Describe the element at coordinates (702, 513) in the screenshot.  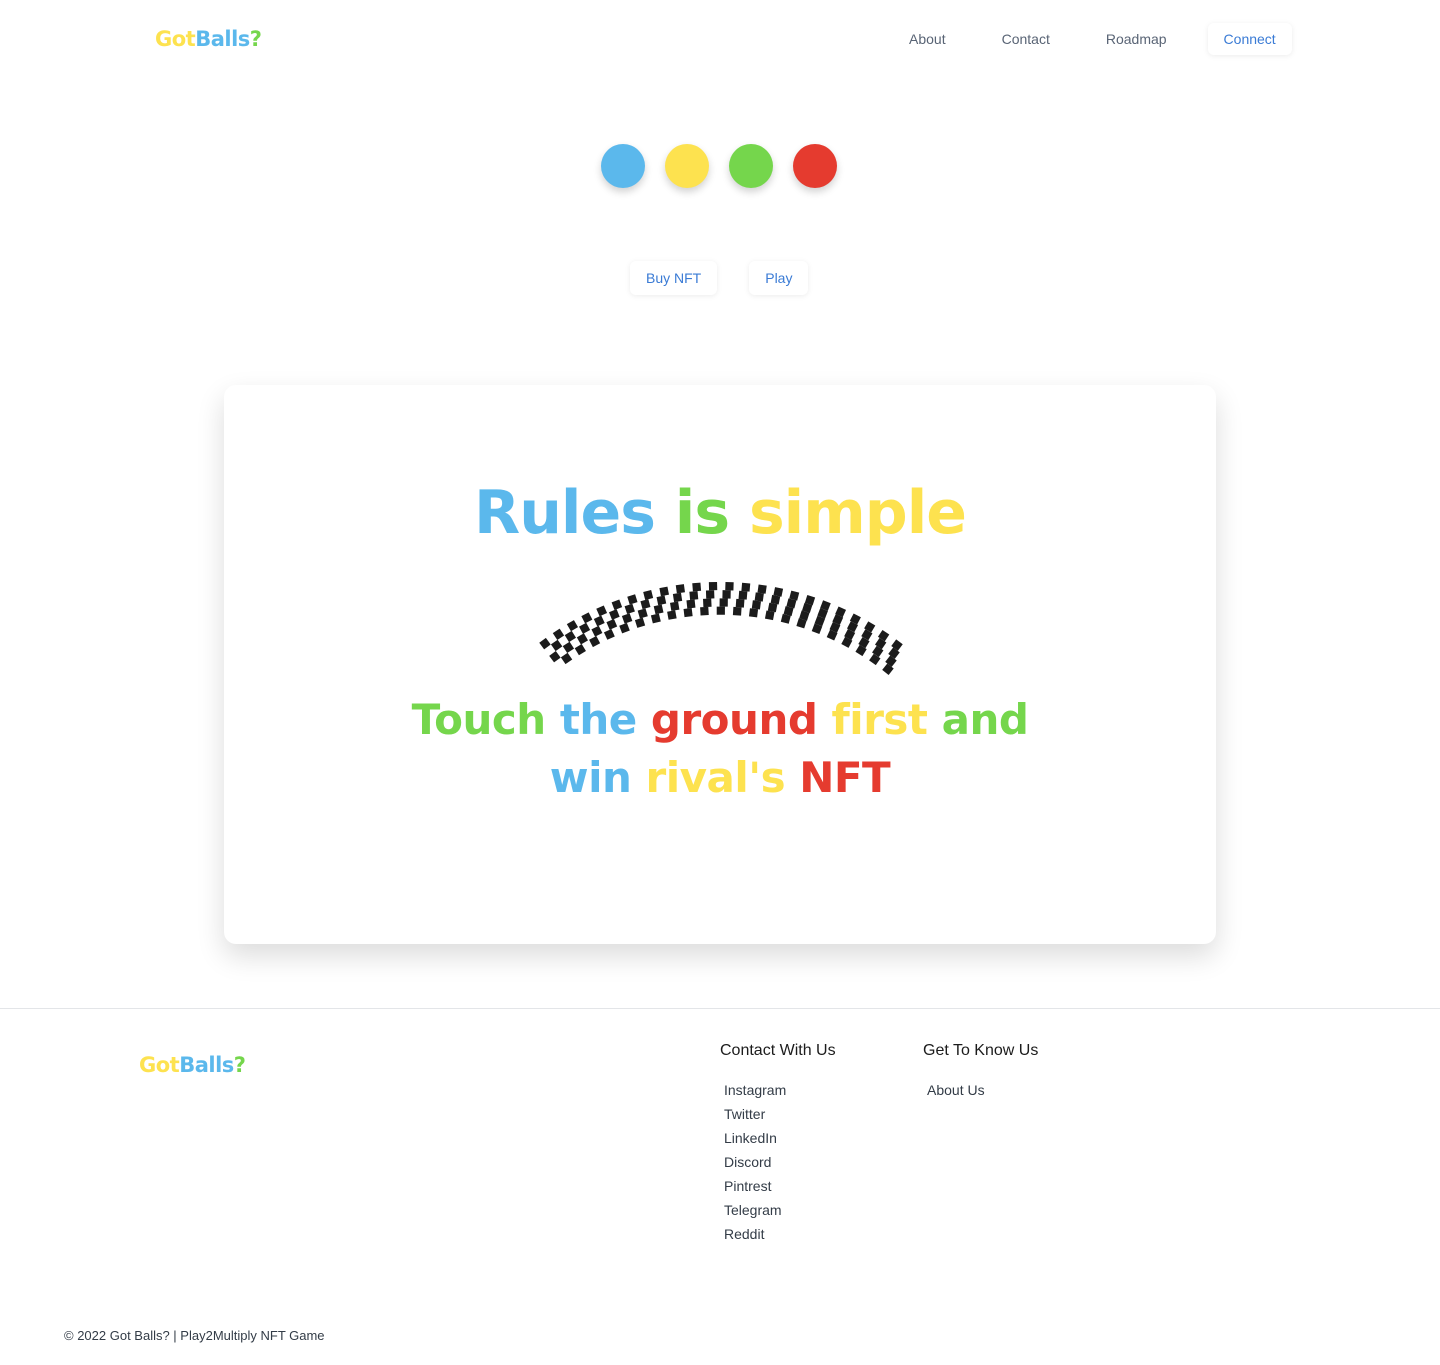
I see `title-word: is` at that location.